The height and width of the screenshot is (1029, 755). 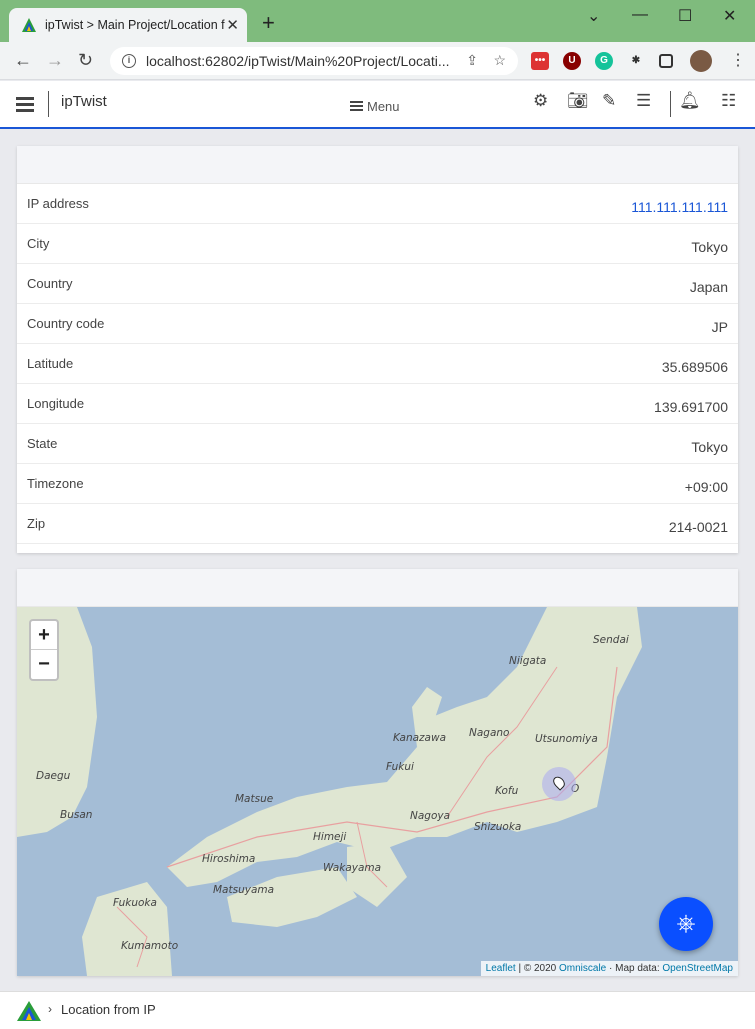 What do you see at coordinates (42, 443) in the screenshot?
I see `info-row-label: State` at bounding box center [42, 443].